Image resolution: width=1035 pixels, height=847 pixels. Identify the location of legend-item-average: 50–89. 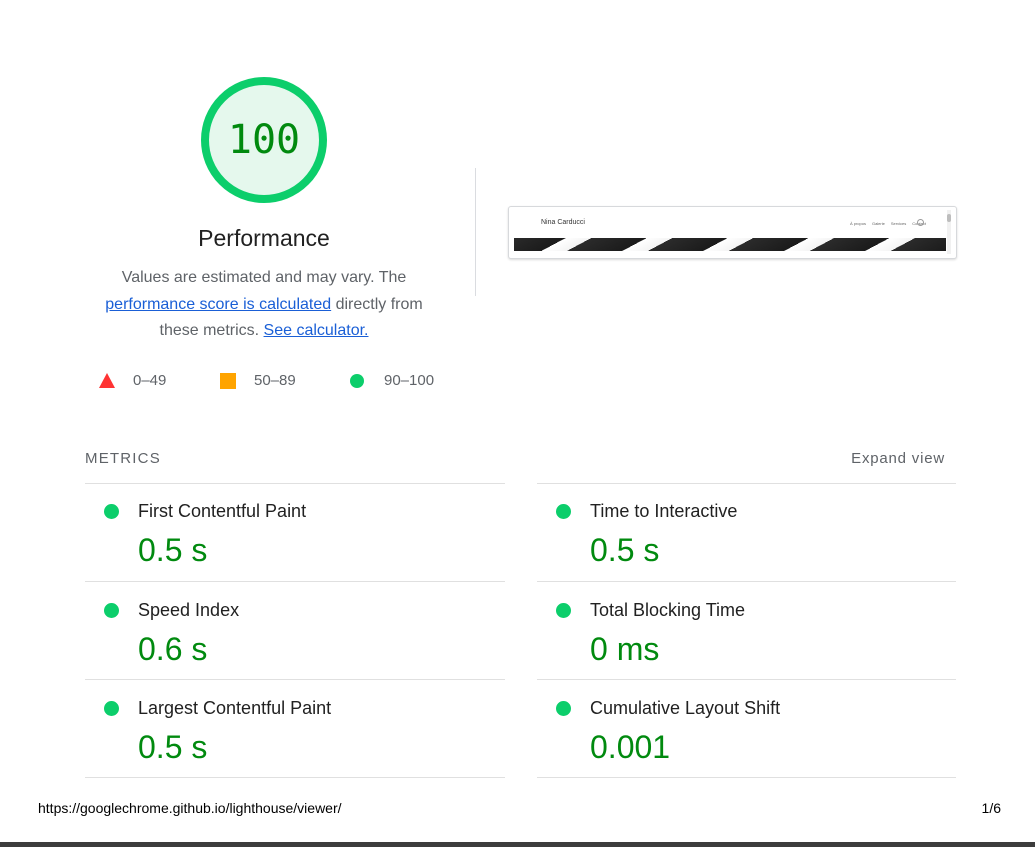
(258, 380).